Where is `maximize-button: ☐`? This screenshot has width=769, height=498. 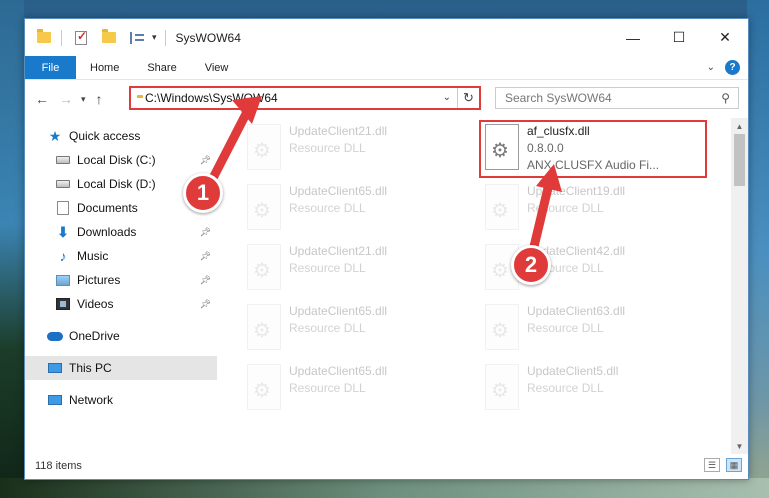 maximize-button: ☐ is located at coordinates (679, 37).